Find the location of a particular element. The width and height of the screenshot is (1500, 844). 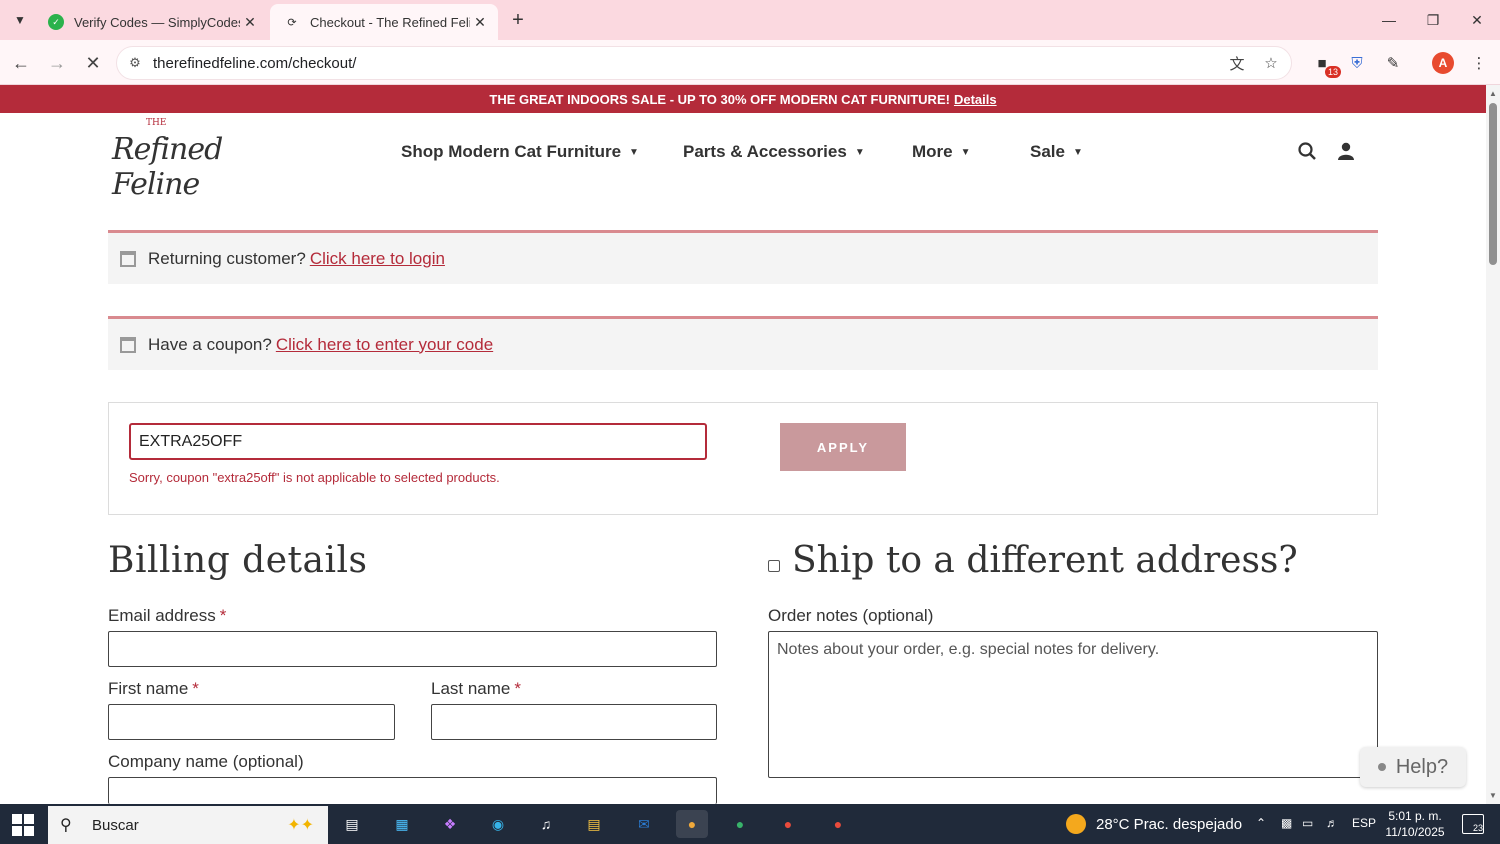

nav-label: Parts & Accessories is located at coordinates (765, 151).